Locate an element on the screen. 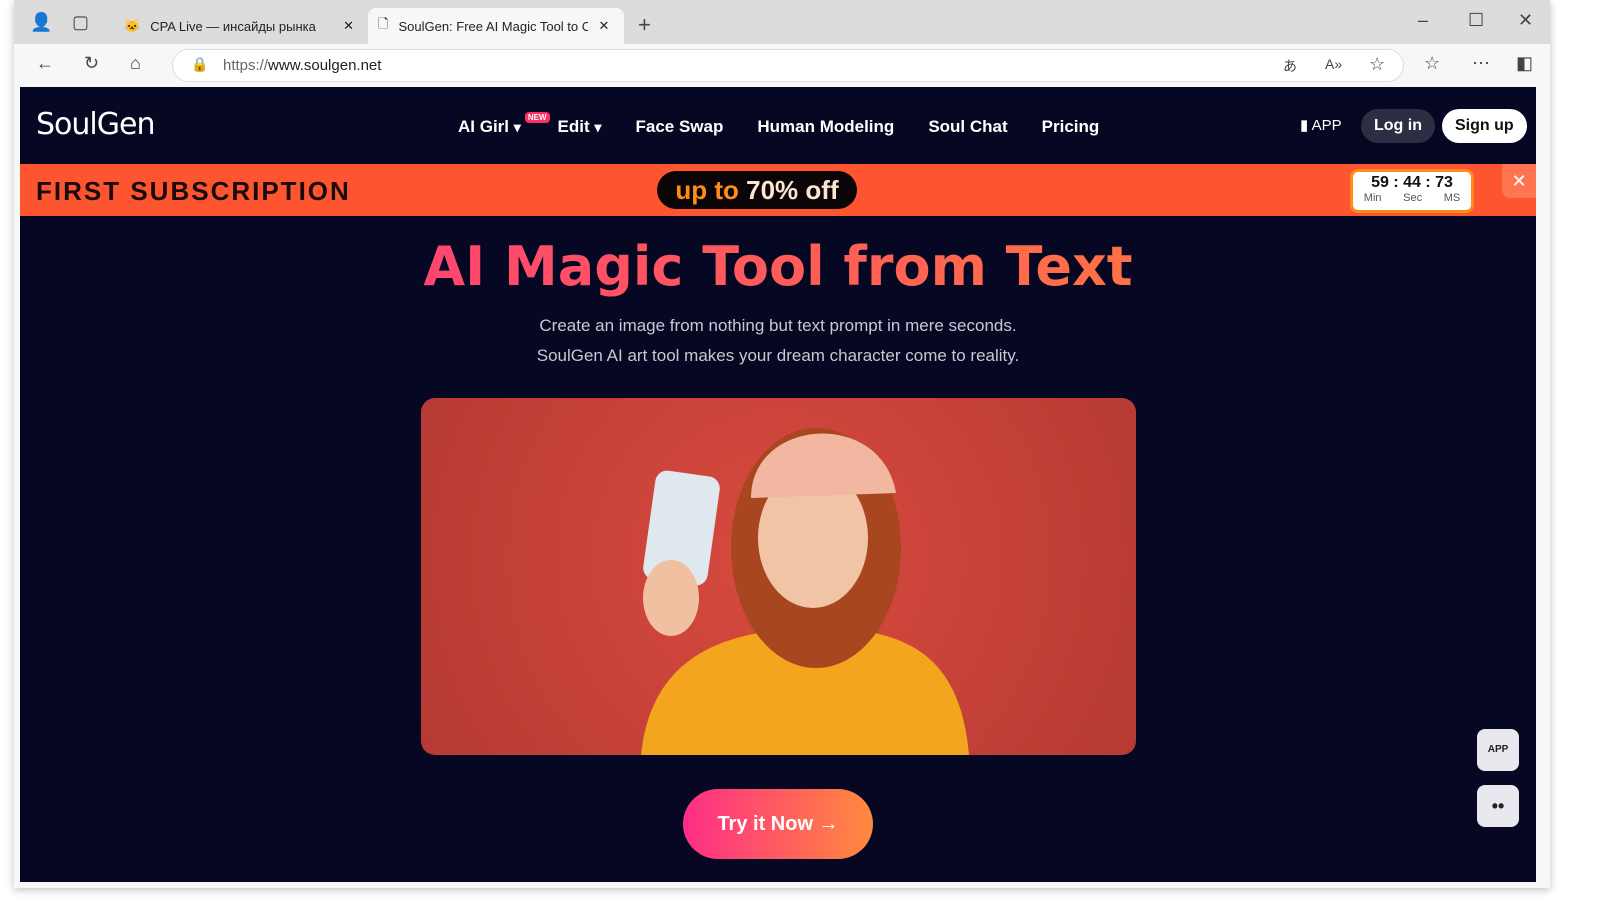  nav-ai-girl: AI Girl ▾NEW is located at coordinates (504, 124).